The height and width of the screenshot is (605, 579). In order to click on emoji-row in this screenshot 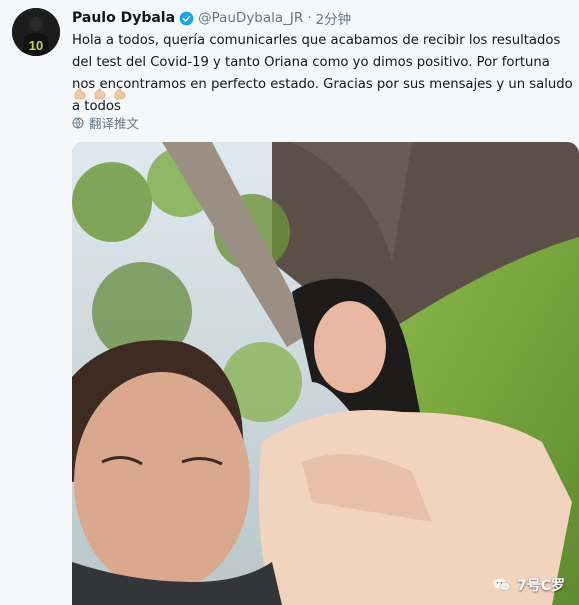, I will do `click(100, 94)`.